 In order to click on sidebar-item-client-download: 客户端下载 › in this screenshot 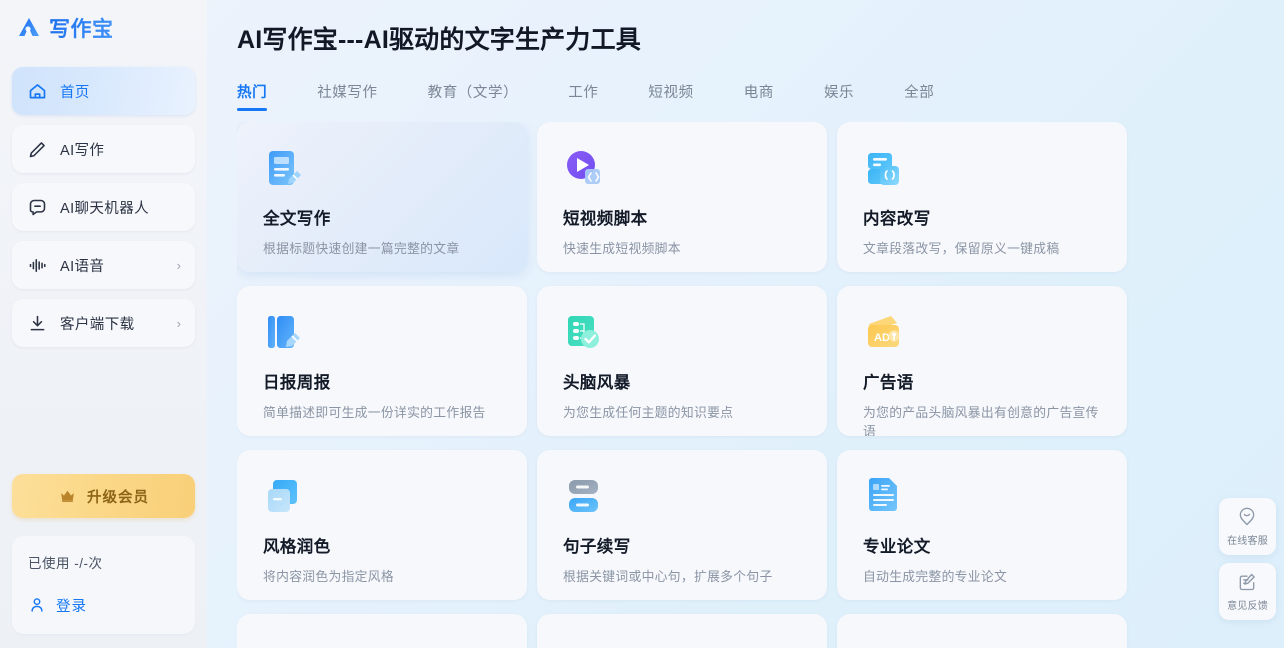, I will do `click(103, 323)`.